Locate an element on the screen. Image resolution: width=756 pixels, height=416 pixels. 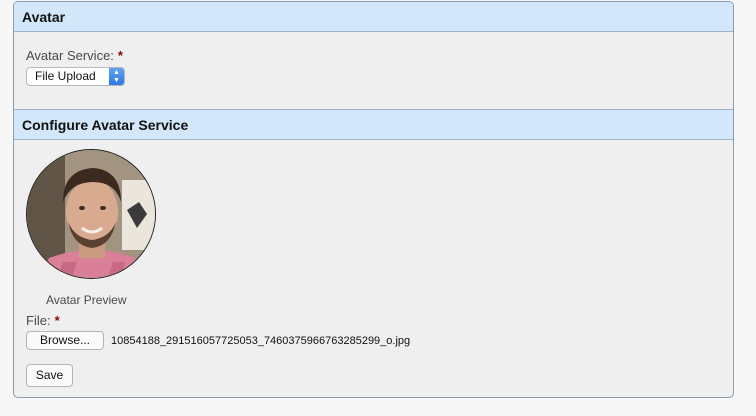
file-label: File: * is located at coordinates (43, 320).